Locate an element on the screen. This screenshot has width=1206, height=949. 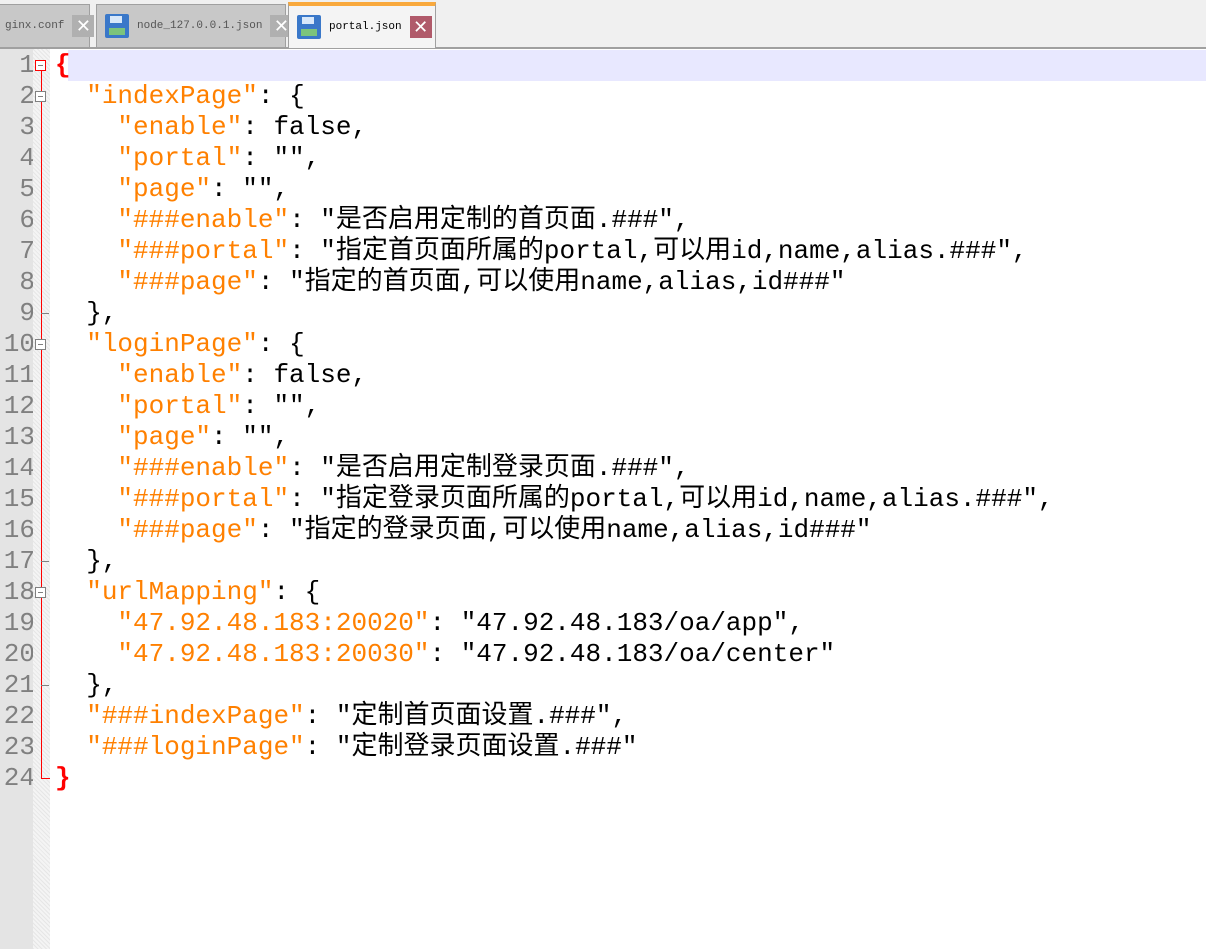
code-line: "###enable": "是否启用定制登录页面.###", is located at coordinates (554, 468).